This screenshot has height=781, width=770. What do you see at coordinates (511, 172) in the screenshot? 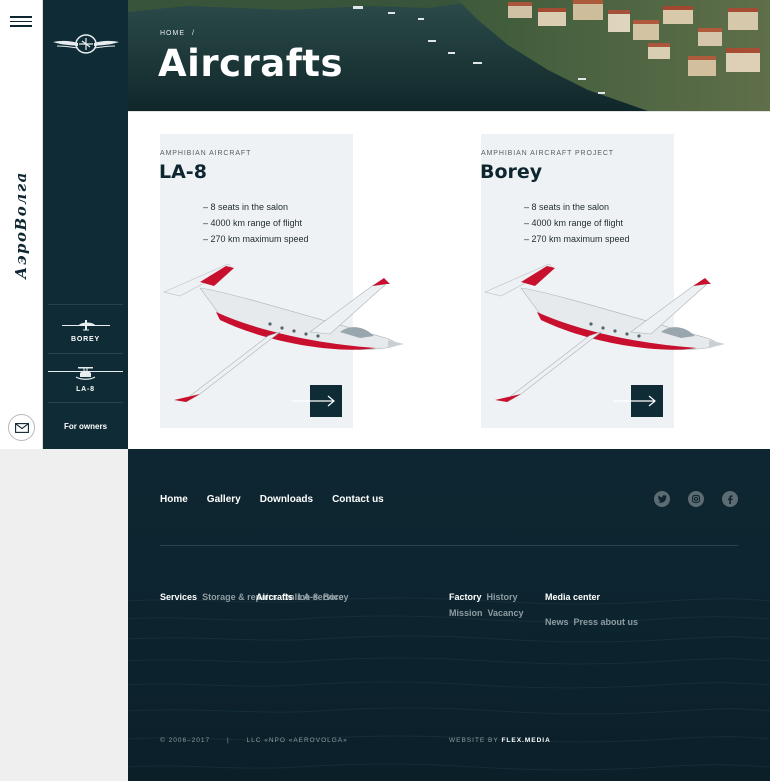
I see `aircraft-name: Borey` at bounding box center [511, 172].